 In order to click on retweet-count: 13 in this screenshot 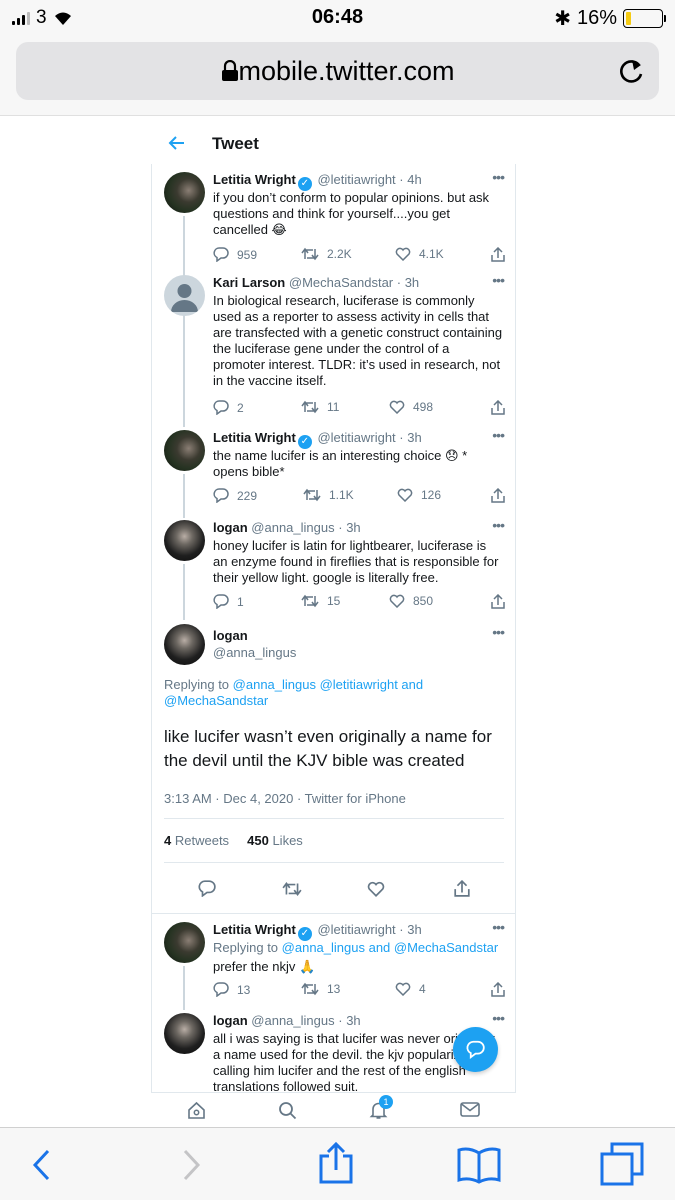, I will do `click(334, 989)`.